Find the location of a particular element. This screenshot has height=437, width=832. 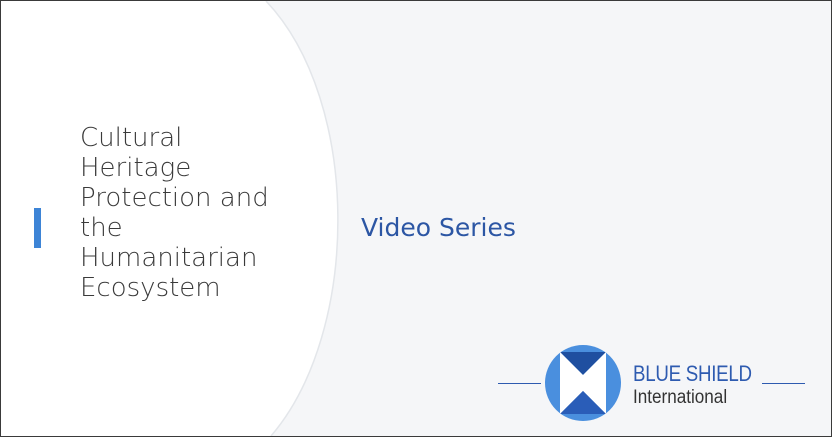

title-line: Protection and is located at coordinates (174, 198).